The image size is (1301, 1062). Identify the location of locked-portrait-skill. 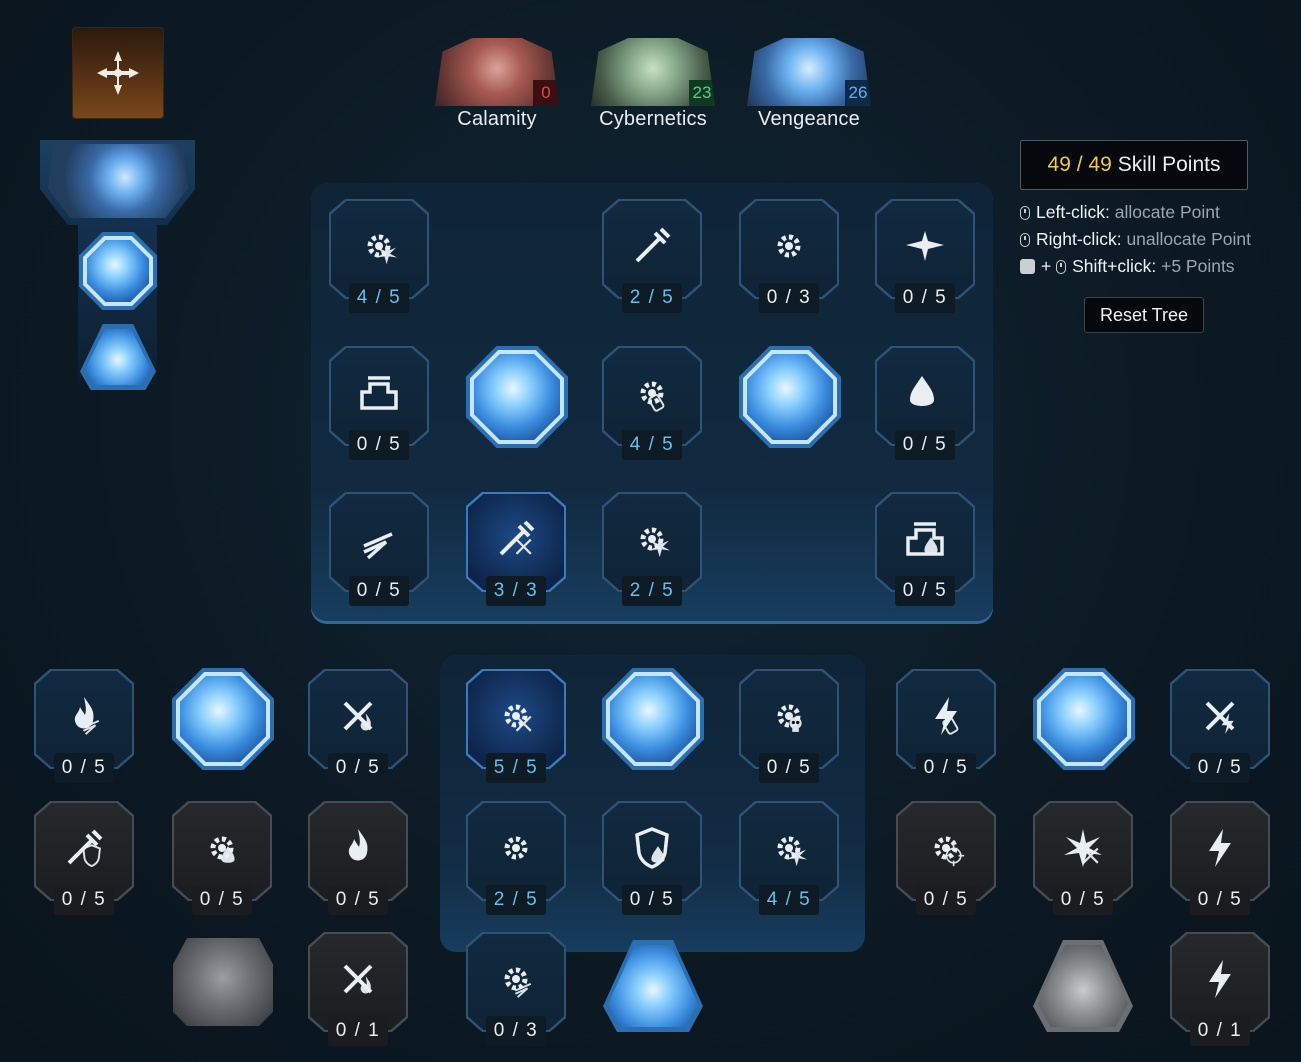
(223, 982).